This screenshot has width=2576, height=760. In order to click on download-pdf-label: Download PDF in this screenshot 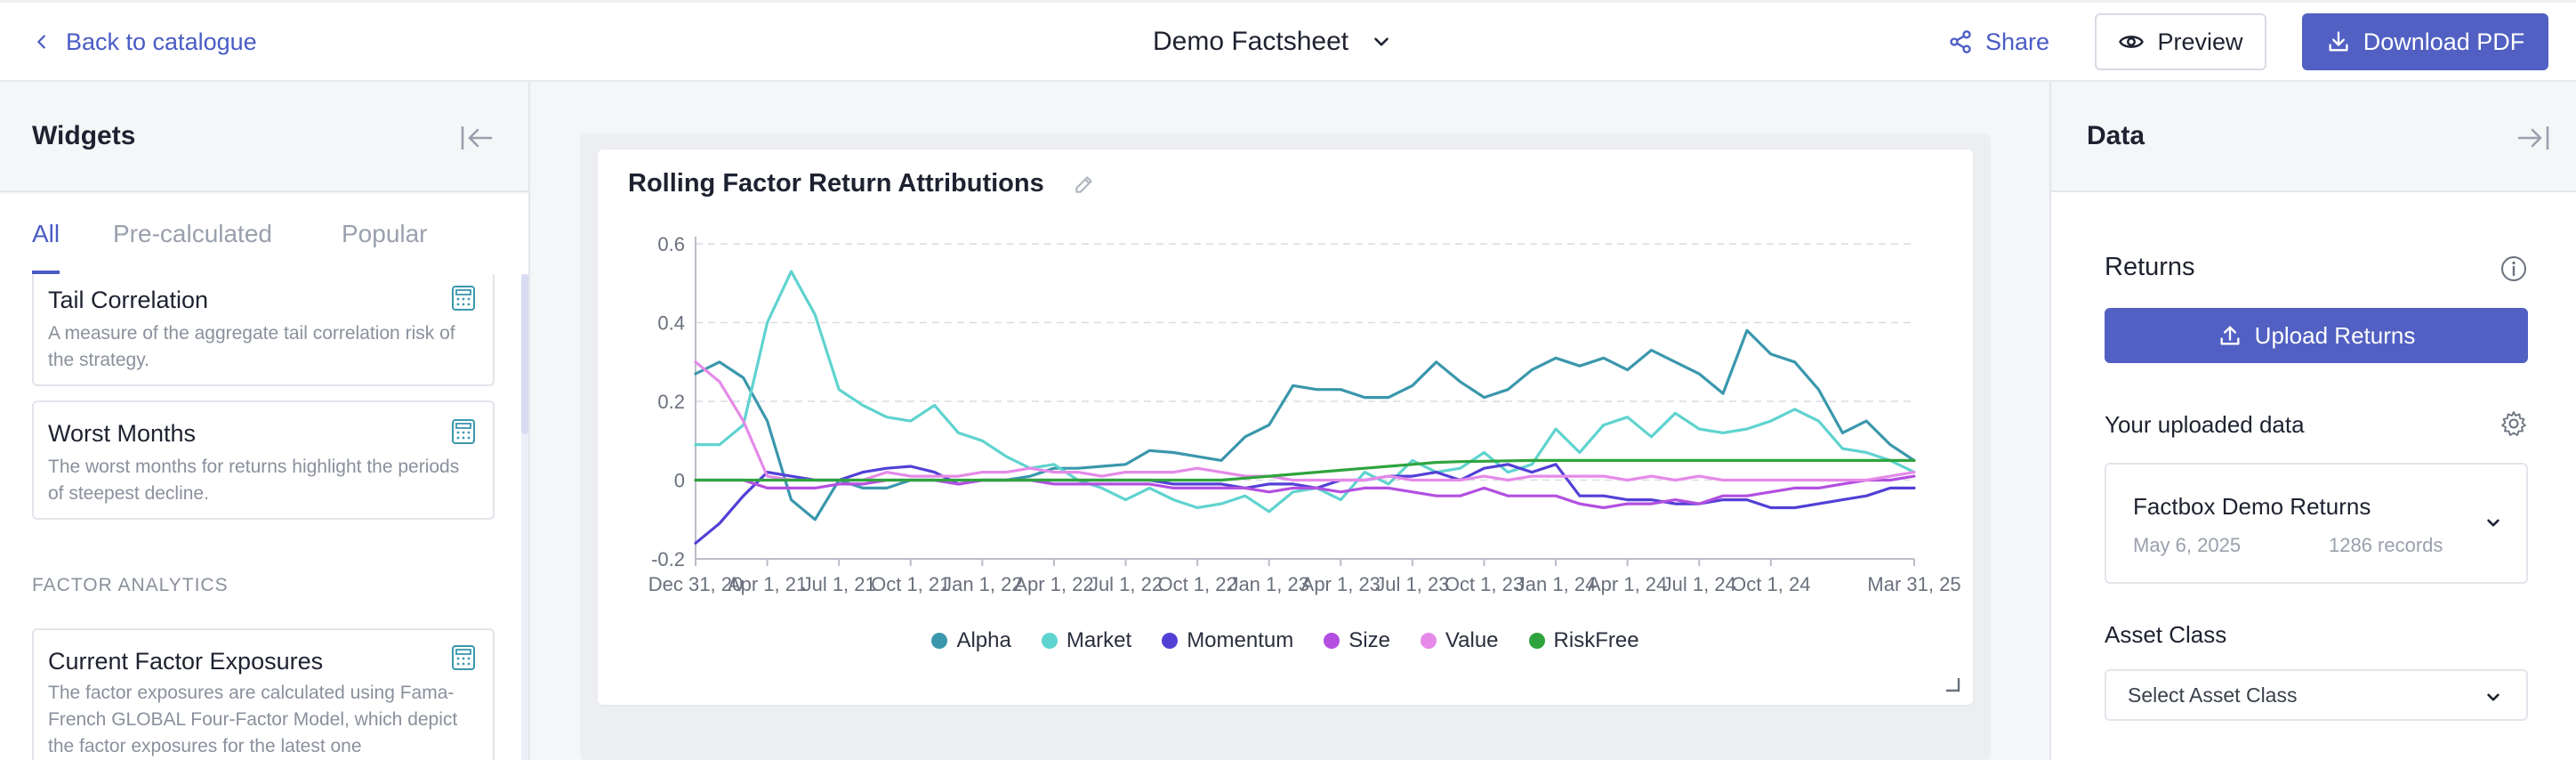, I will do `click(2444, 41)`.